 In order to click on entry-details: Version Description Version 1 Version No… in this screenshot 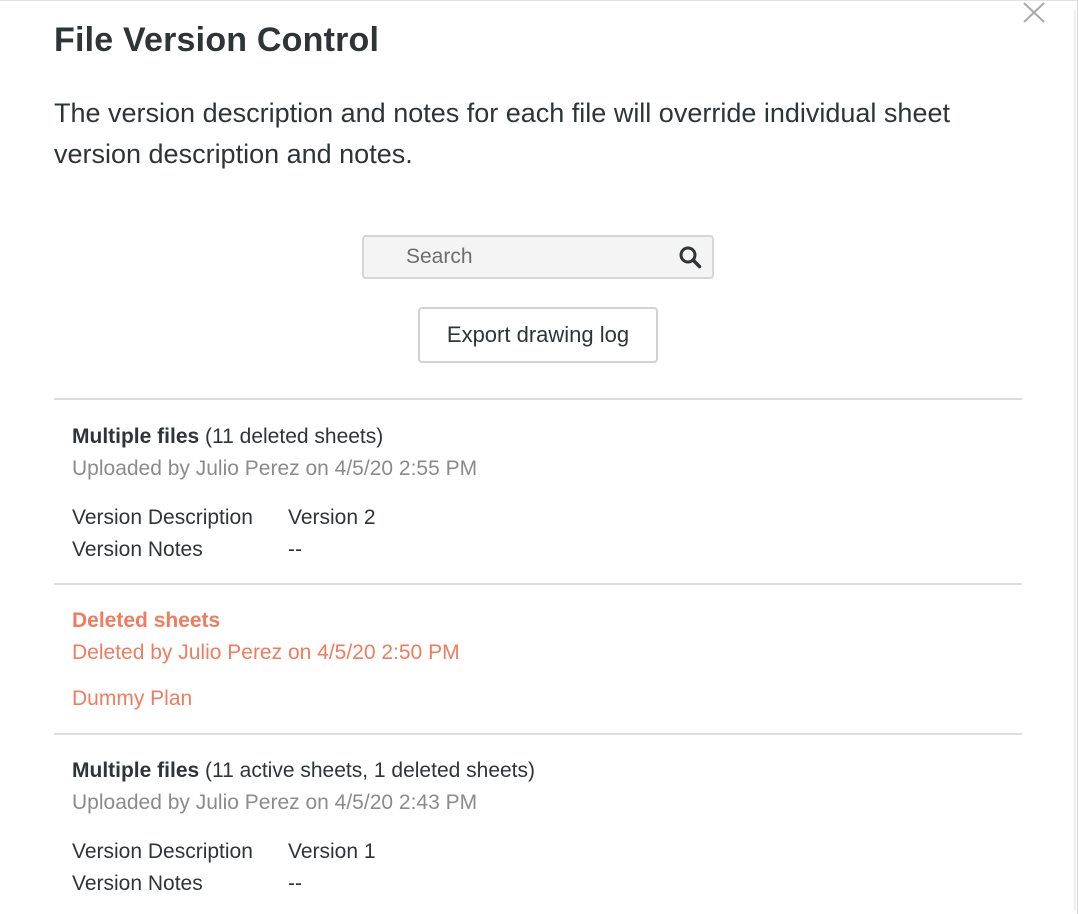, I will do `click(542, 868)`.